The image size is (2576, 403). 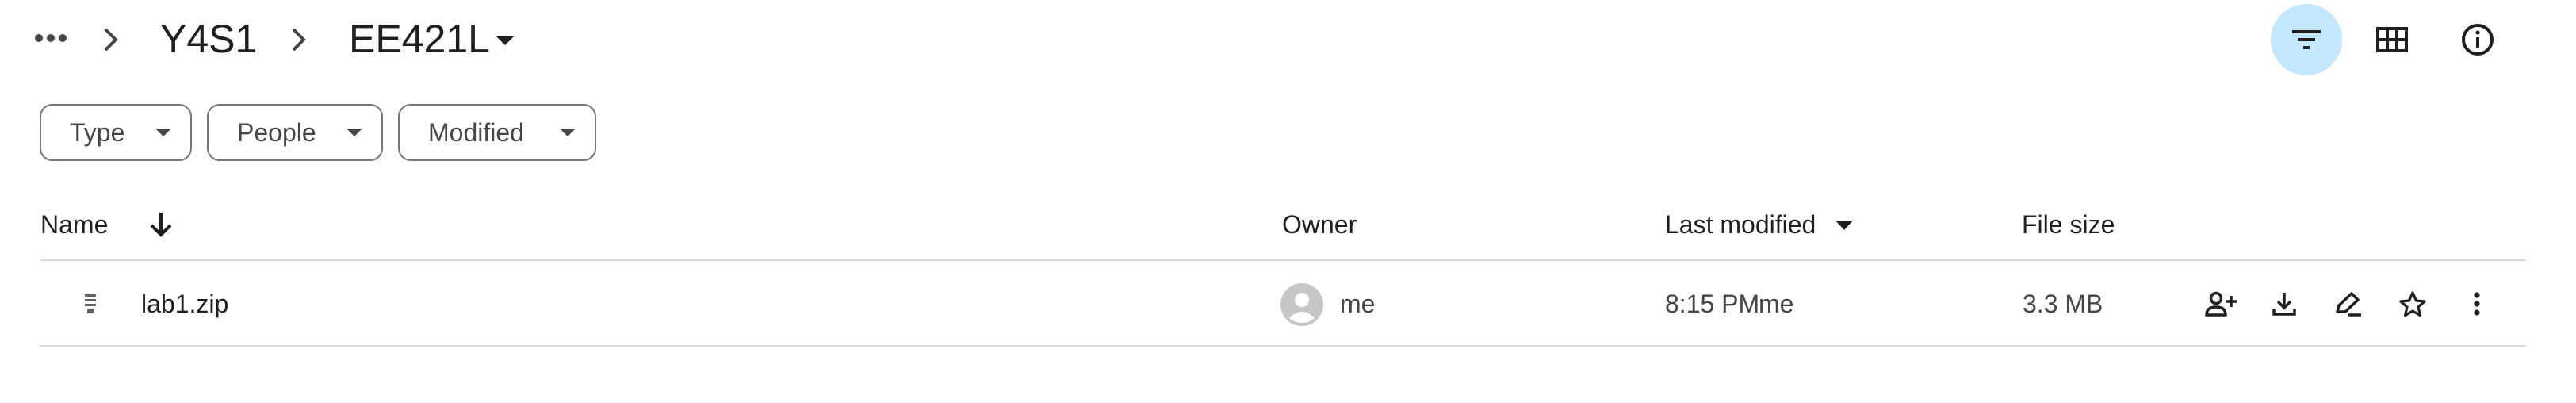 What do you see at coordinates (1712, 304) in the screenshot?
I see `modified-time: 8:15 PM` at bounding box center [1712, 304].